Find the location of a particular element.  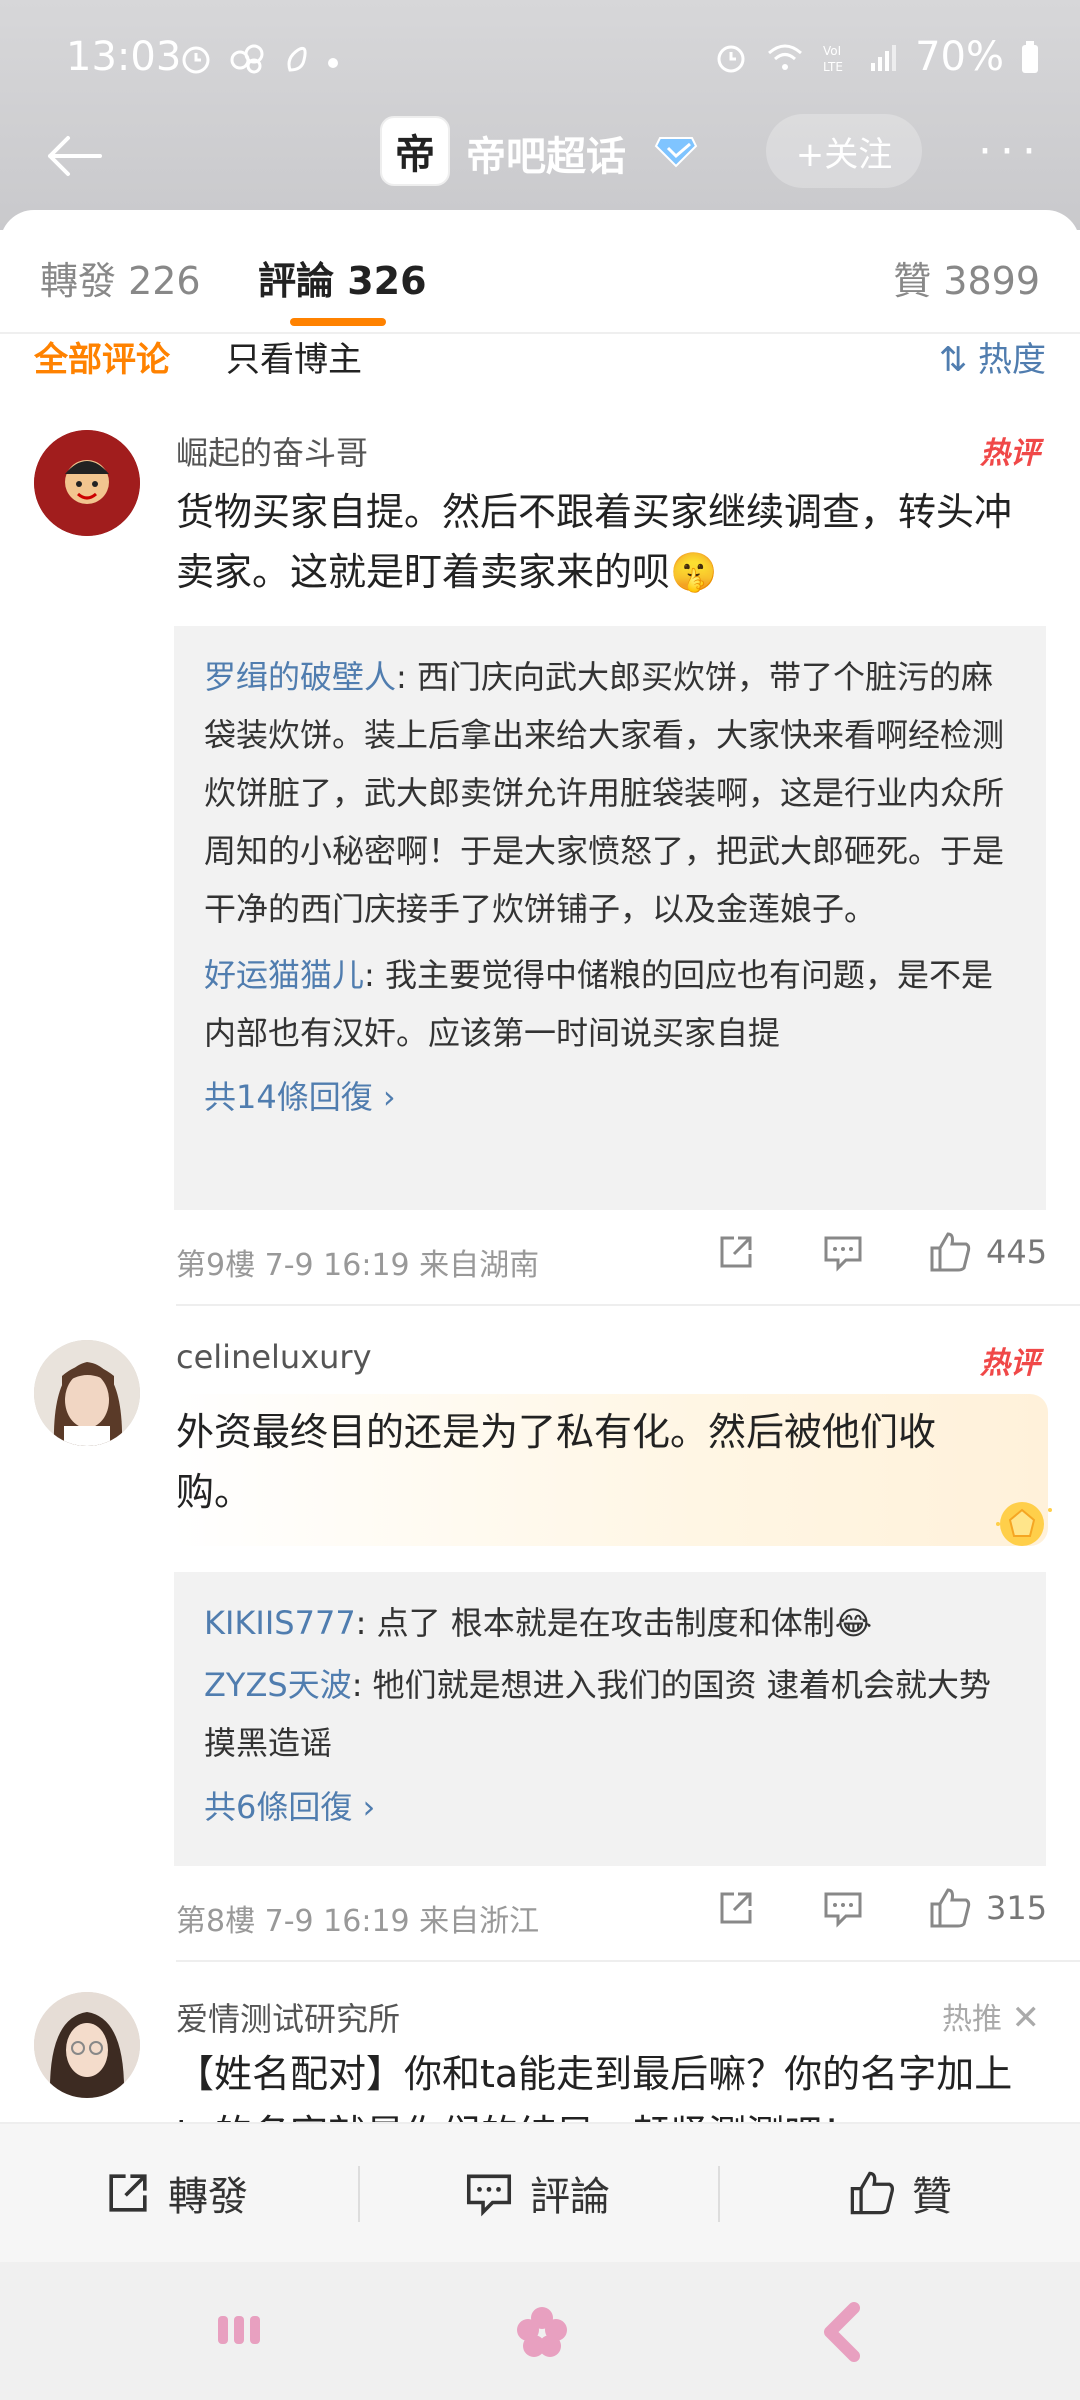

status-time: 13:03 is located at coordinates (124, 57).